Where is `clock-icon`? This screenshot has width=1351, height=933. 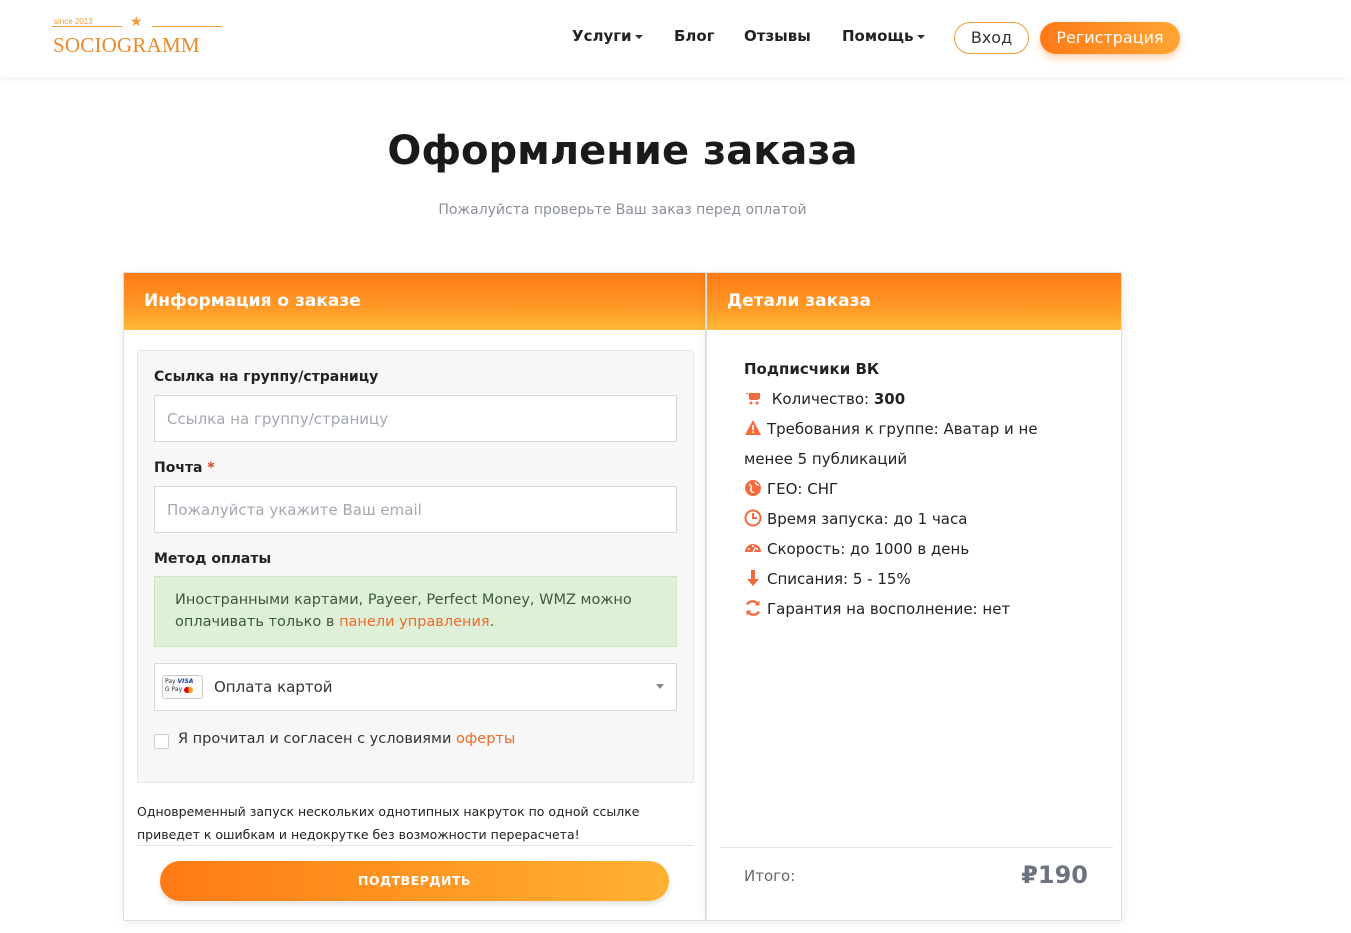
clock-icon is located at coordinates (753, 518).